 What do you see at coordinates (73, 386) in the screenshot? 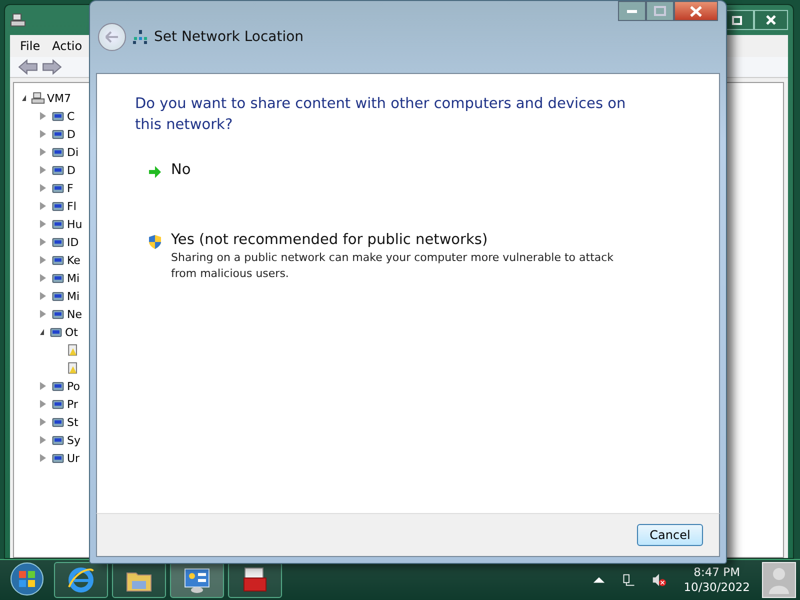
I see `tree-item: Po` at bounding box center [73, 386].